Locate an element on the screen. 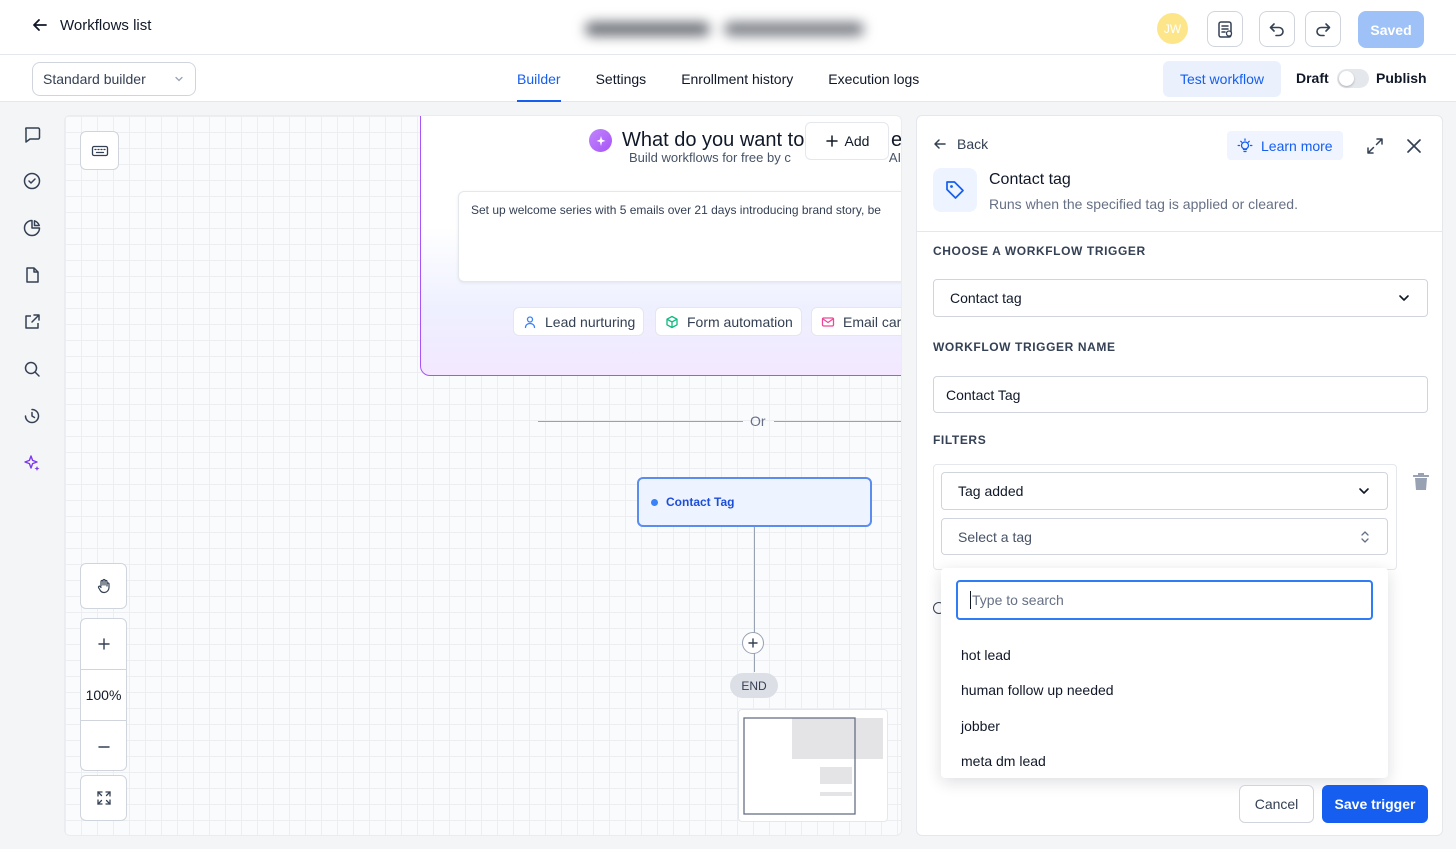 Image resolution: width=1456 pixels, height=849 pixels. lightbulb-icon is located at coordinates (1245, 145).